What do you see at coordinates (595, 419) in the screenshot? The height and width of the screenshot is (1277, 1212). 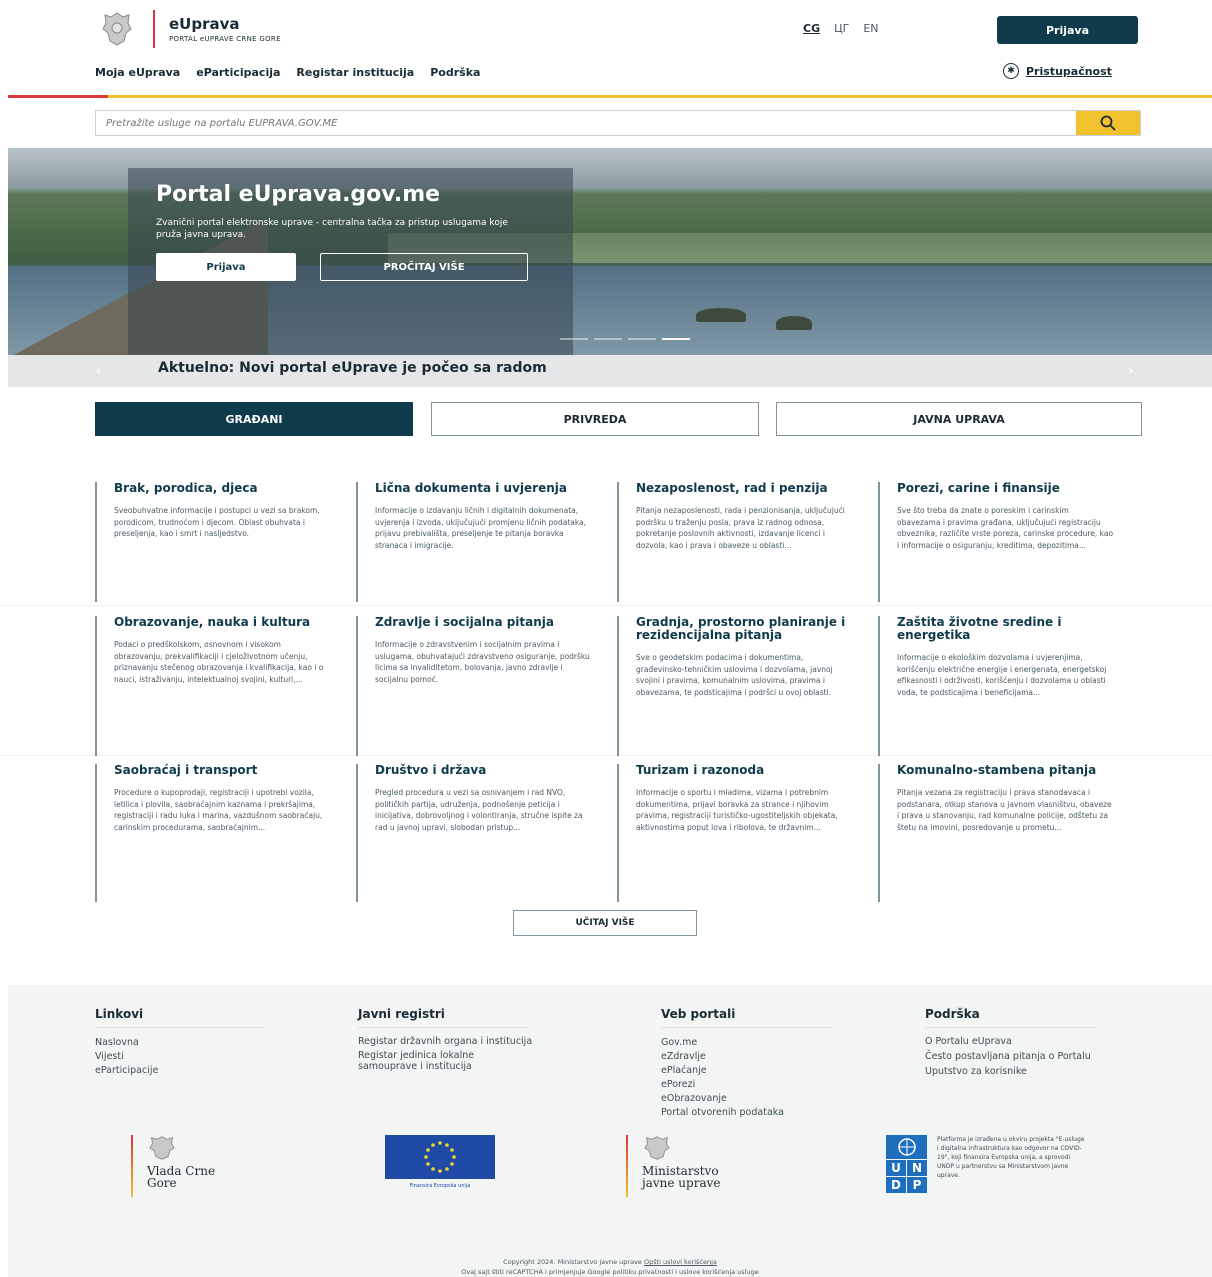 I see `tab-privreda: PRIVREDA` at bounding box center [595, 419].